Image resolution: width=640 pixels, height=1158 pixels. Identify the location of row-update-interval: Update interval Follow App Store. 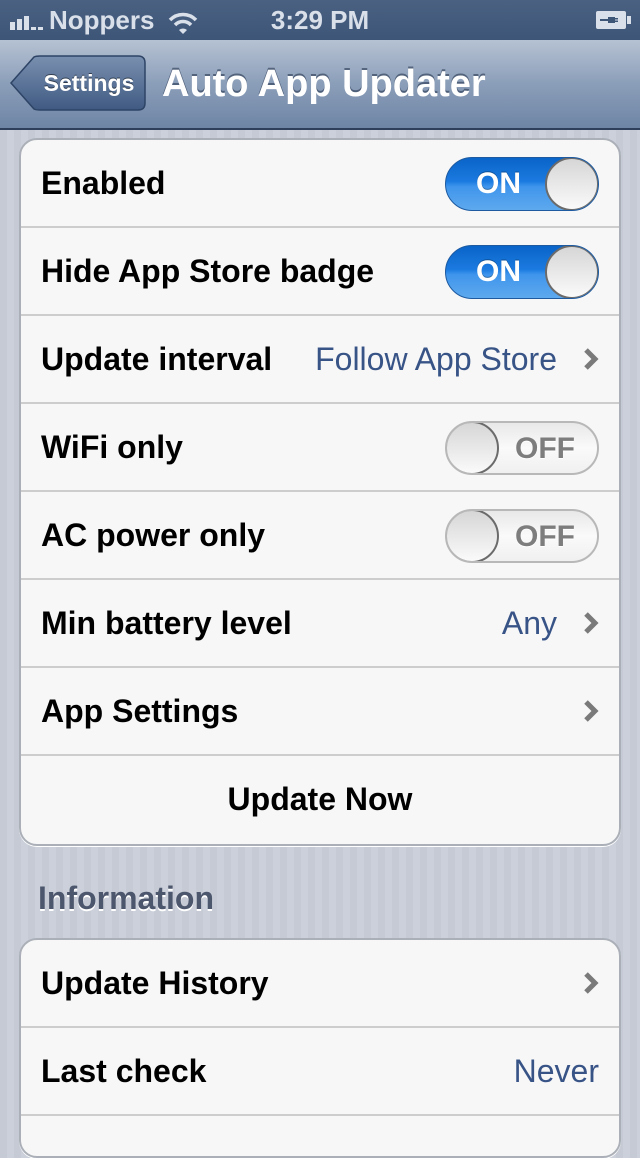
(320, 360).